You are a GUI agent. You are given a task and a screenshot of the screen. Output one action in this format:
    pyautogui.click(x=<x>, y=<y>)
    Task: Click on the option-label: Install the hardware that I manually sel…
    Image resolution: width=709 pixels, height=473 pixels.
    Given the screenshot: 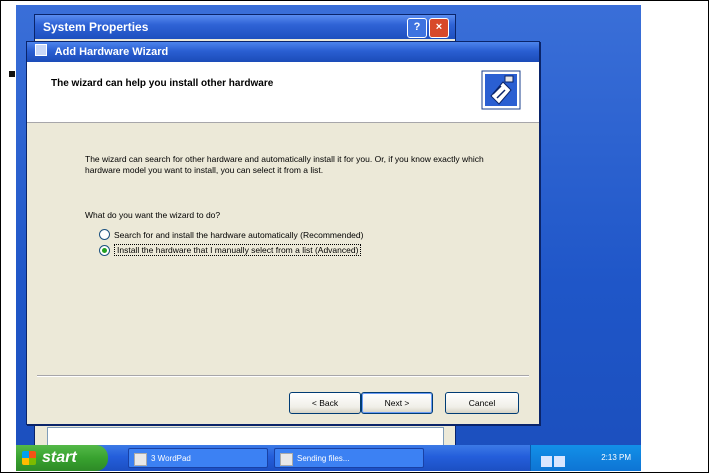 What is the action you would take?
    pyautogui.click(x=238, y=250)
    